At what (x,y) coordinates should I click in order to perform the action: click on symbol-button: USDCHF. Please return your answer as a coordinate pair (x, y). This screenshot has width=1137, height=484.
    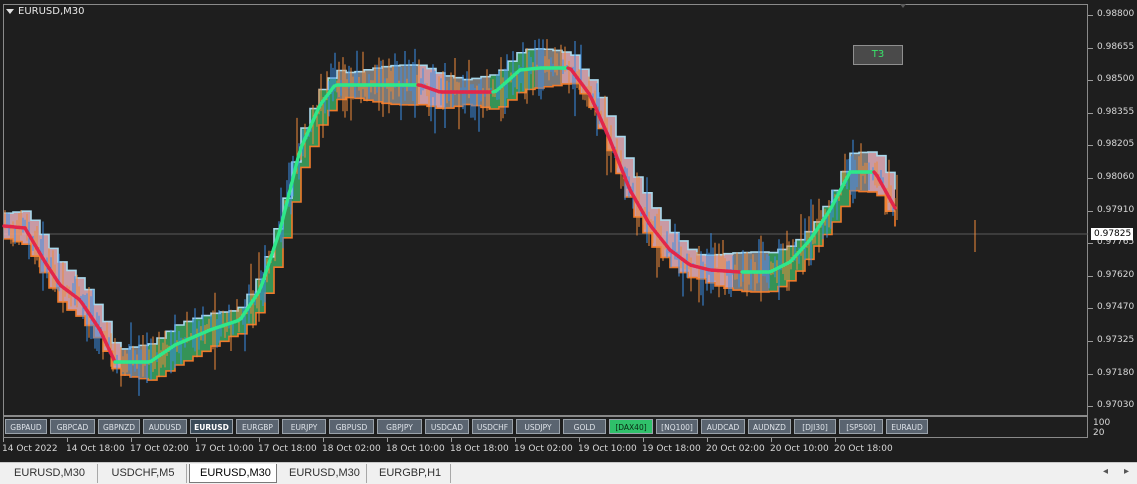
    Looking at the image, I should click on (492, 426).